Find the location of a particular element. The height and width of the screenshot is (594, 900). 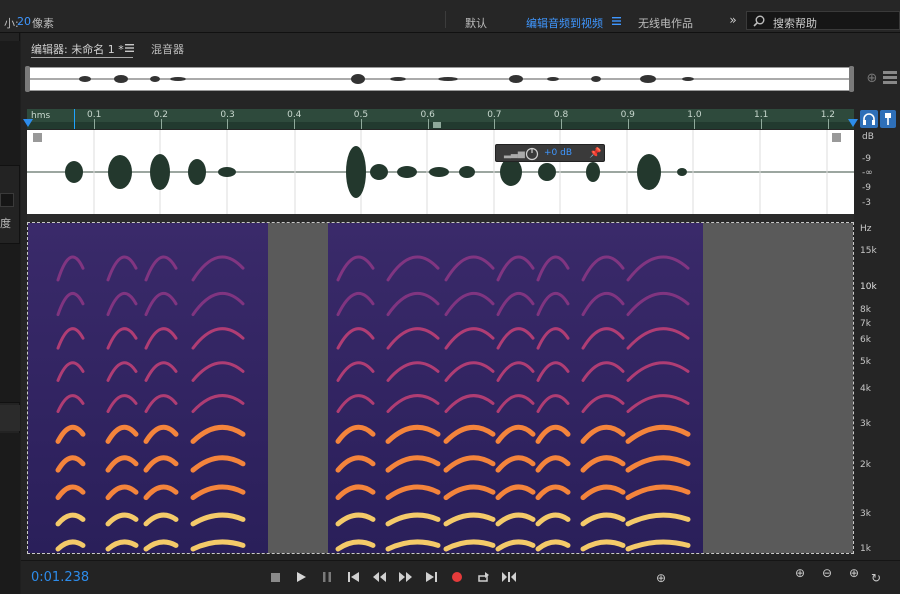

amplitude-hud: ▂▃▅ +0 dB 📌 is located at coordinates (550, 153).